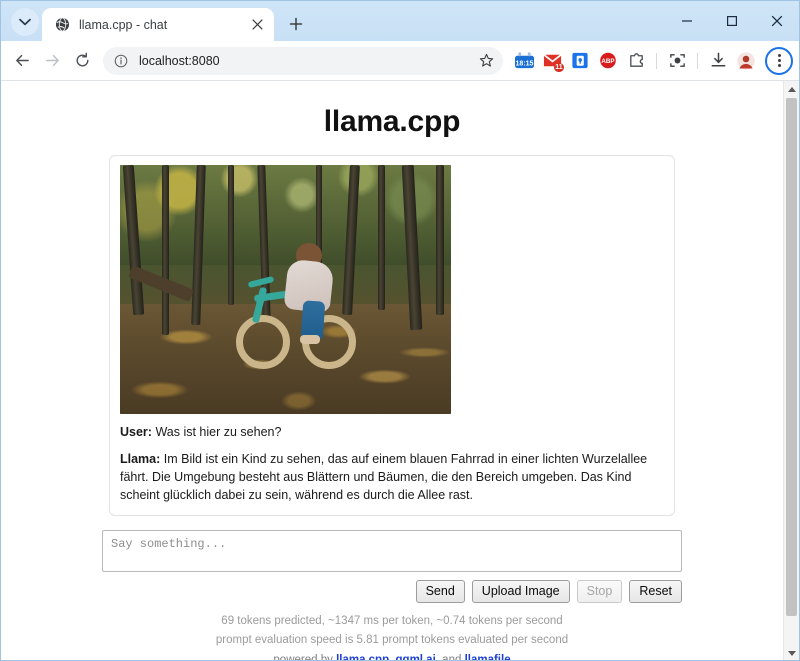 The image size is (800, 661). Describe the element at coordinates (392, 550) in the screenshot. I see `message-input` at that location.